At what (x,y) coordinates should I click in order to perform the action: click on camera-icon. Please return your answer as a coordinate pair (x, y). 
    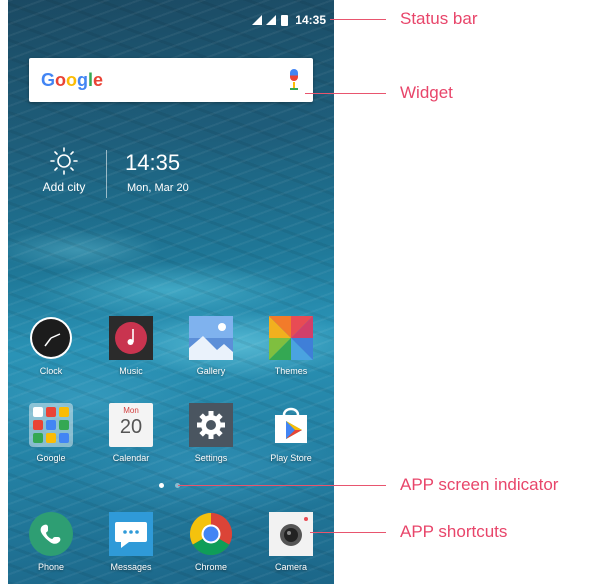
    Looking at the image, I should click on (291, 534).